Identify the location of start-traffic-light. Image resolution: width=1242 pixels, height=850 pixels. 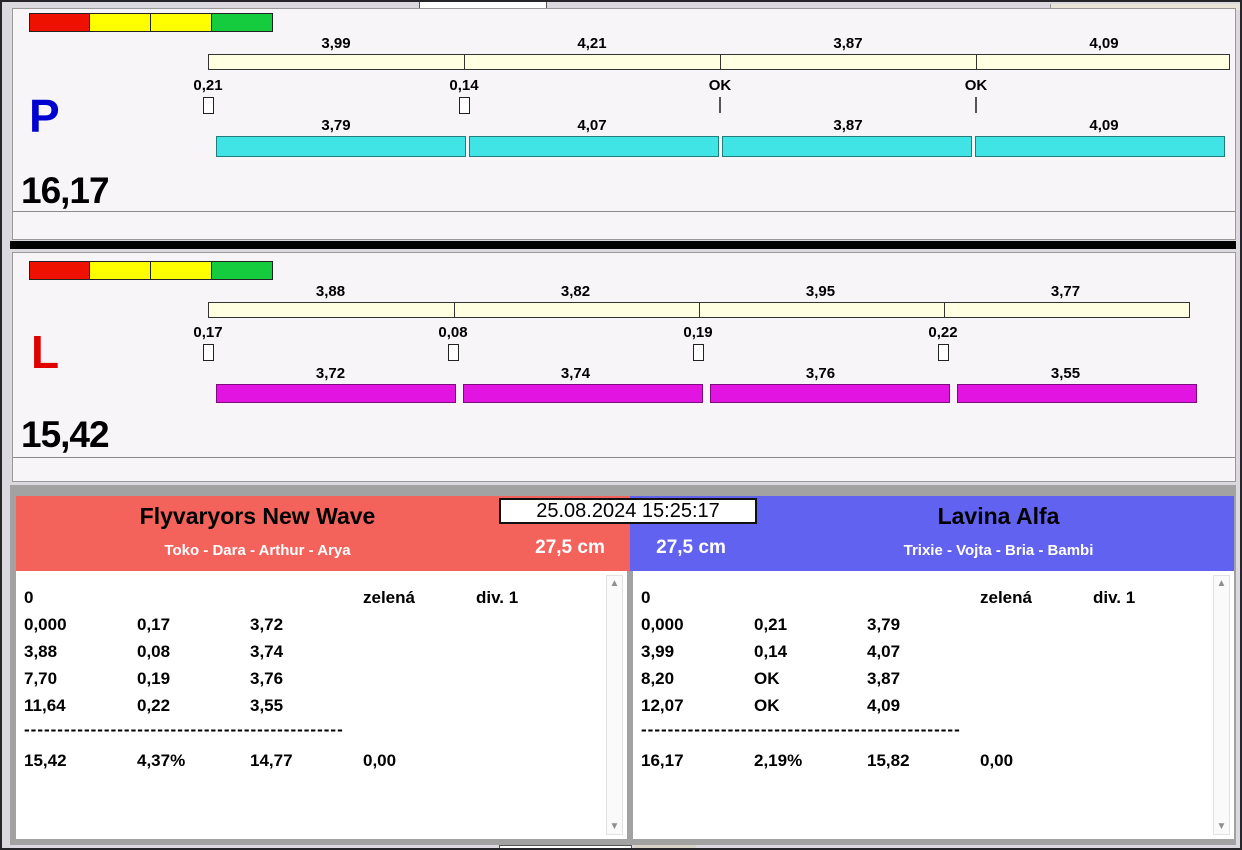
(151, 22).